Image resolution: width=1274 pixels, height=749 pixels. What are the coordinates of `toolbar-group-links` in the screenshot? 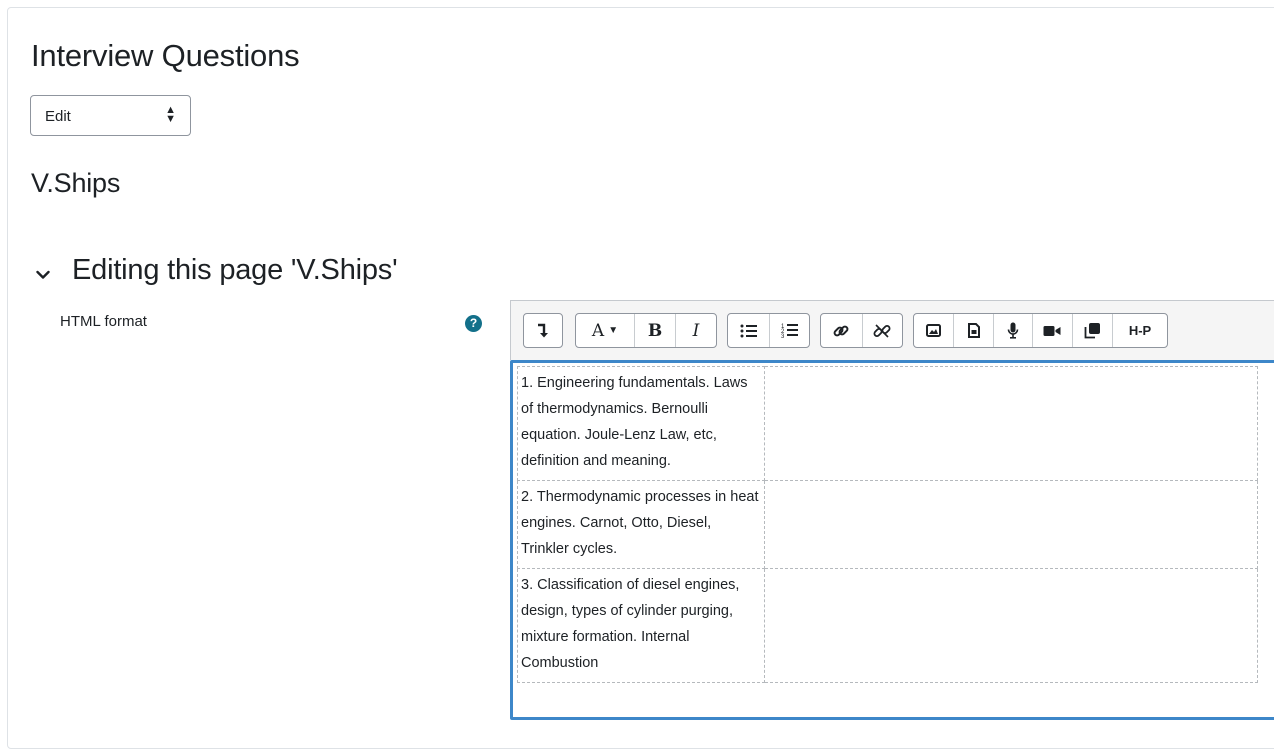 It's located at (861, 330).